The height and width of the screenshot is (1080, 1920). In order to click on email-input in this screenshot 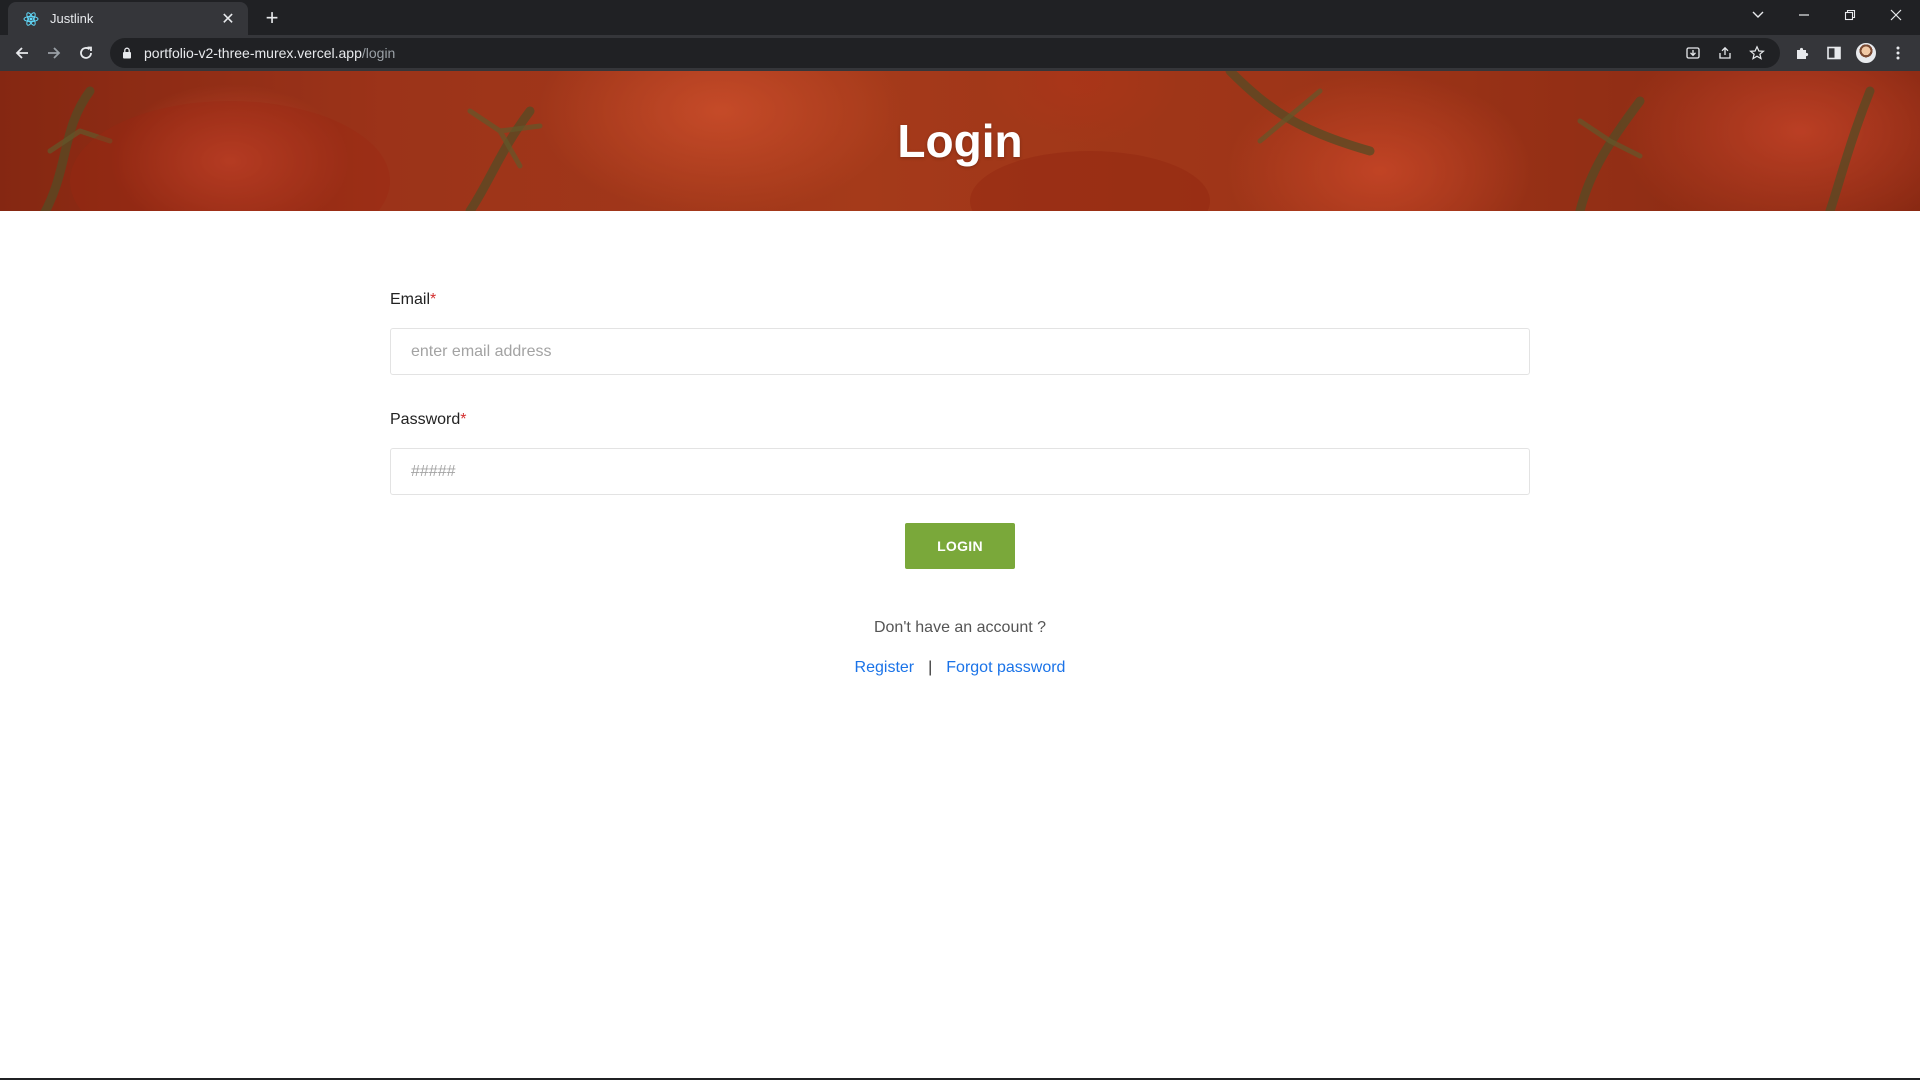, I will do `click(960, 351)`.